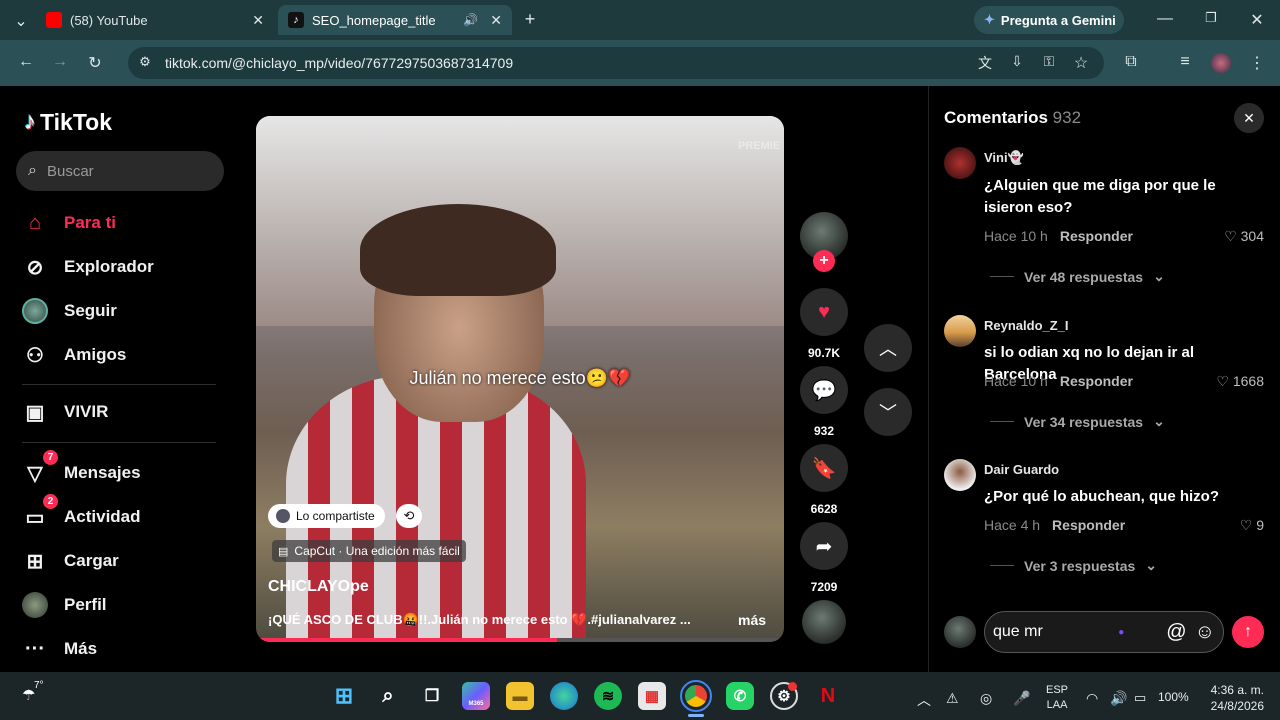 The image size is (1280, 720). Describe the element at coordinates (888, 348) in the screenshot. I see `previous-video-button: ︿` at that location.